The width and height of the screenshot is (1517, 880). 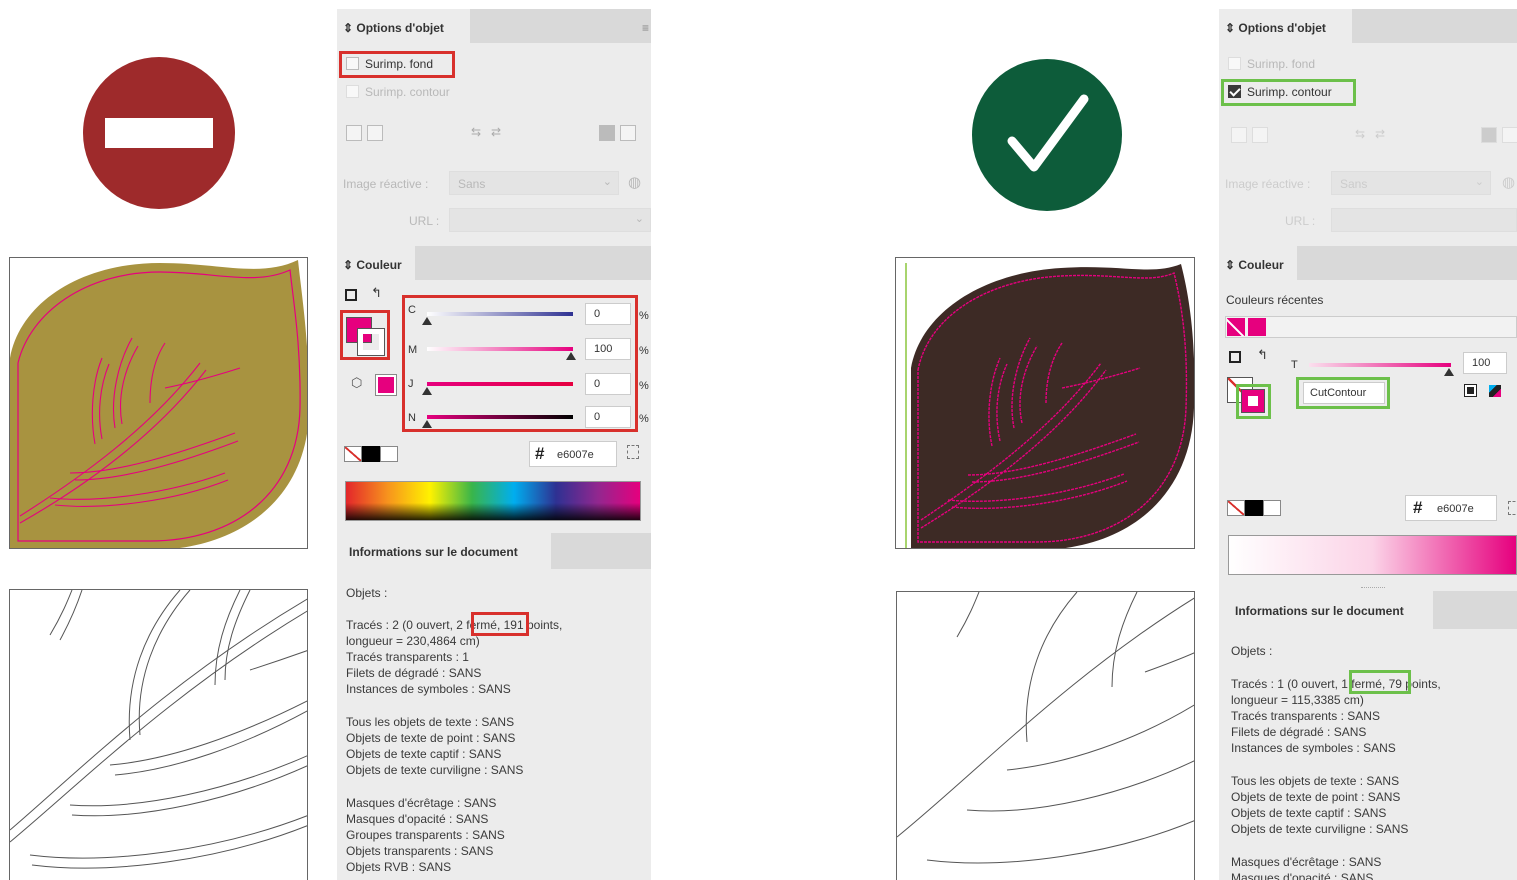 What do you see at coordinates (1455, 509) in the screenshot?
I see `hex-value: e6007e` at bounding box center [1455, 509].